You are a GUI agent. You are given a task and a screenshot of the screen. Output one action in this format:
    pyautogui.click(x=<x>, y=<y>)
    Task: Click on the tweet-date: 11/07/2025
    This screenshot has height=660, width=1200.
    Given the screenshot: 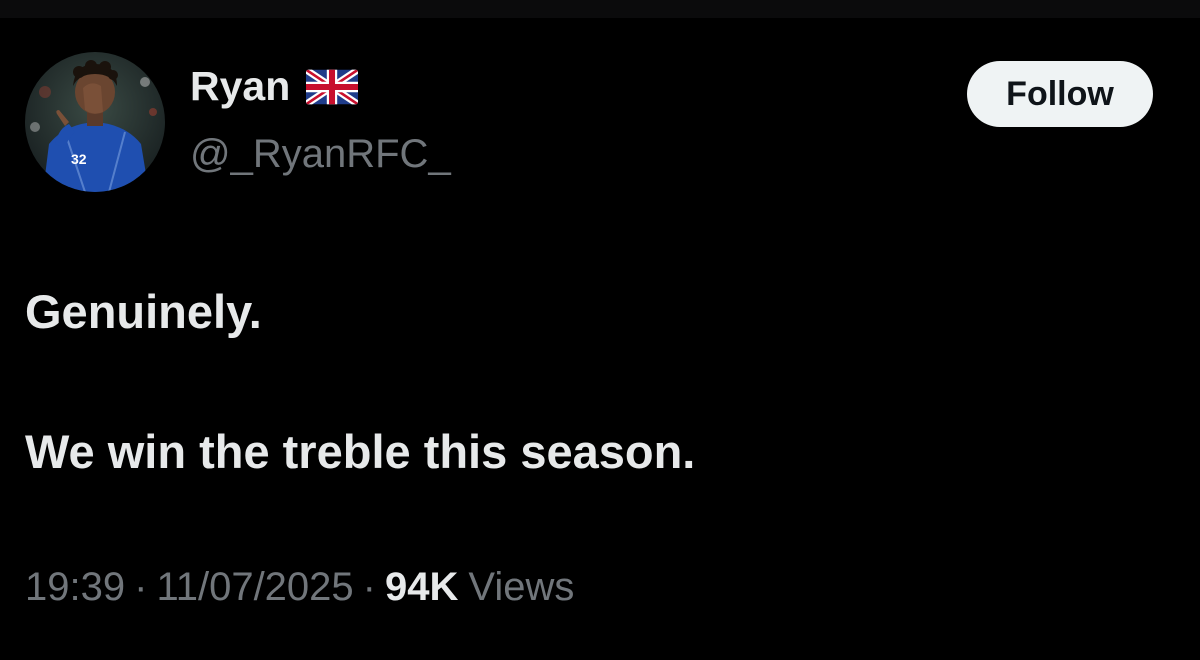 What is the action you would take?
    pyautogui.click(x=254, y=587)
    